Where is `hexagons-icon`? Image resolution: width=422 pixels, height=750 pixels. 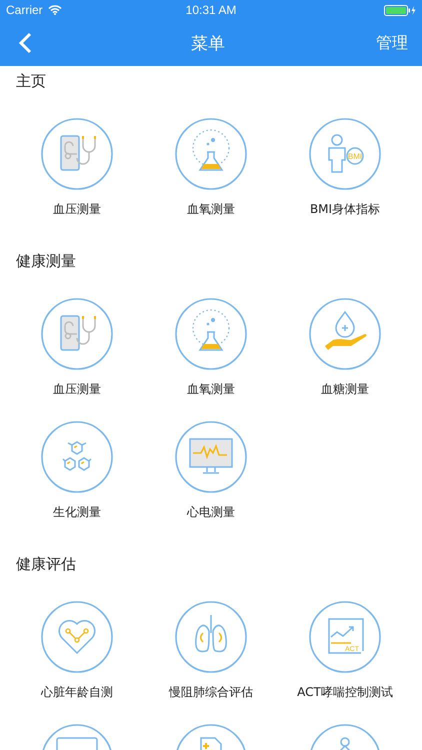 hexagons-icon is located at coordinates (77, 457).